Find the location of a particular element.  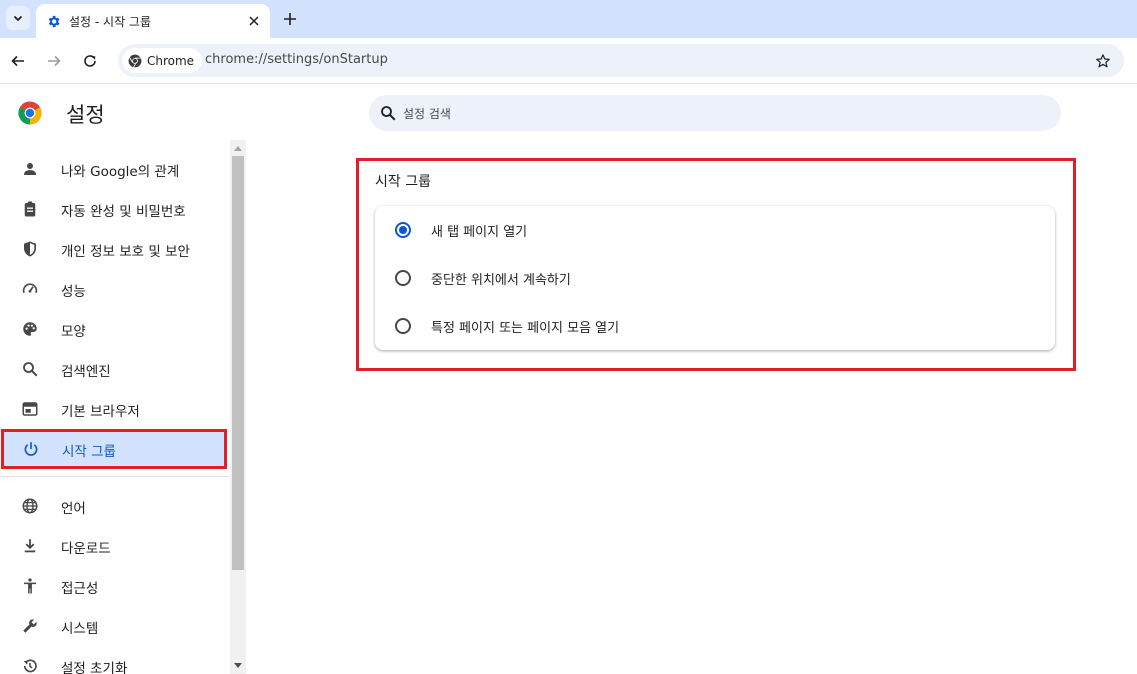

sidebar-scrollbar is located at coordinates (238, 407).